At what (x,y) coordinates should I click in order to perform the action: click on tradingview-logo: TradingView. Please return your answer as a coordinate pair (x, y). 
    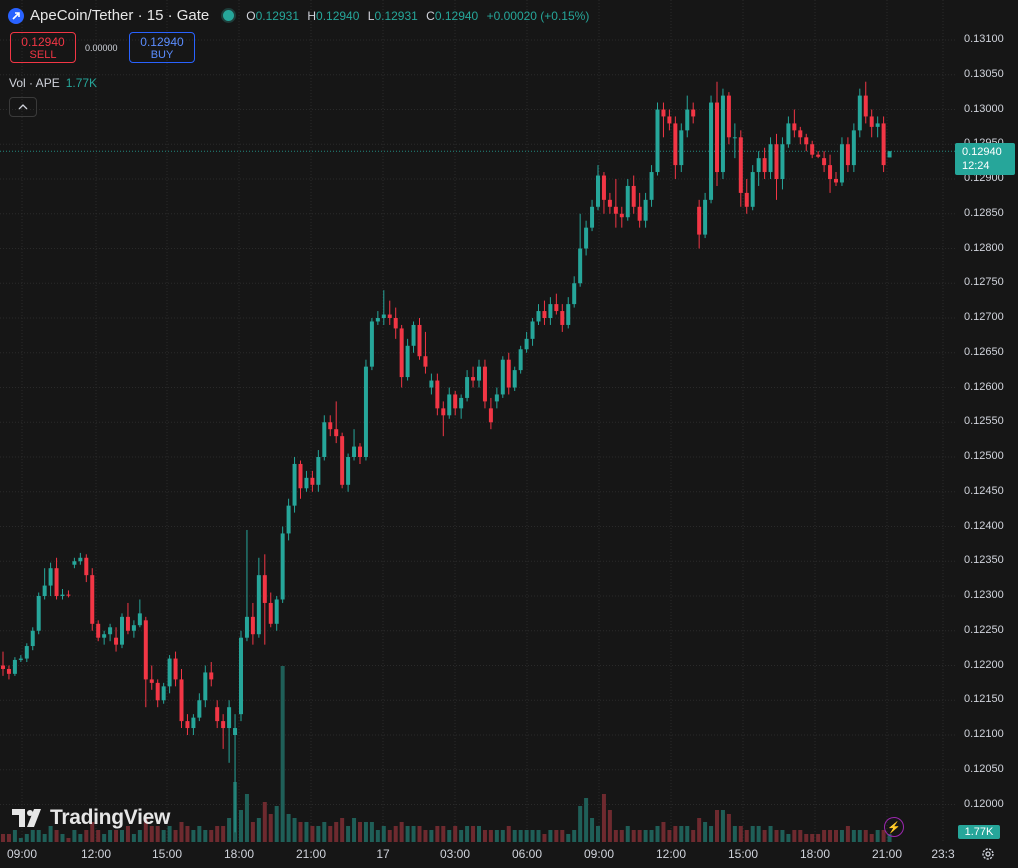
    Looking at the image, I should click on (91, 818).